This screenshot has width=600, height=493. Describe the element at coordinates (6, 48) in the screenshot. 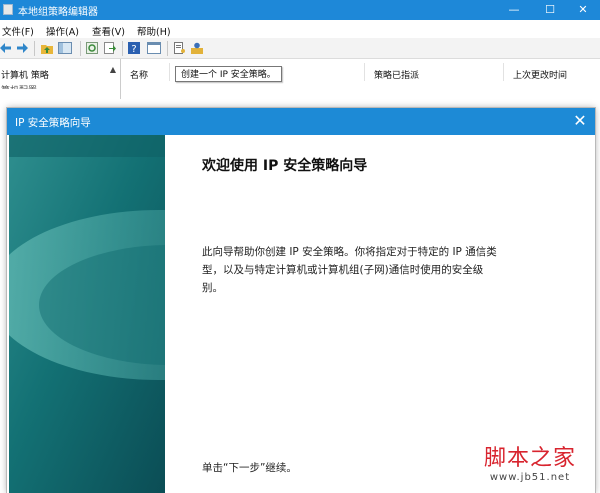

I see `back-arrow-icon` at that location.